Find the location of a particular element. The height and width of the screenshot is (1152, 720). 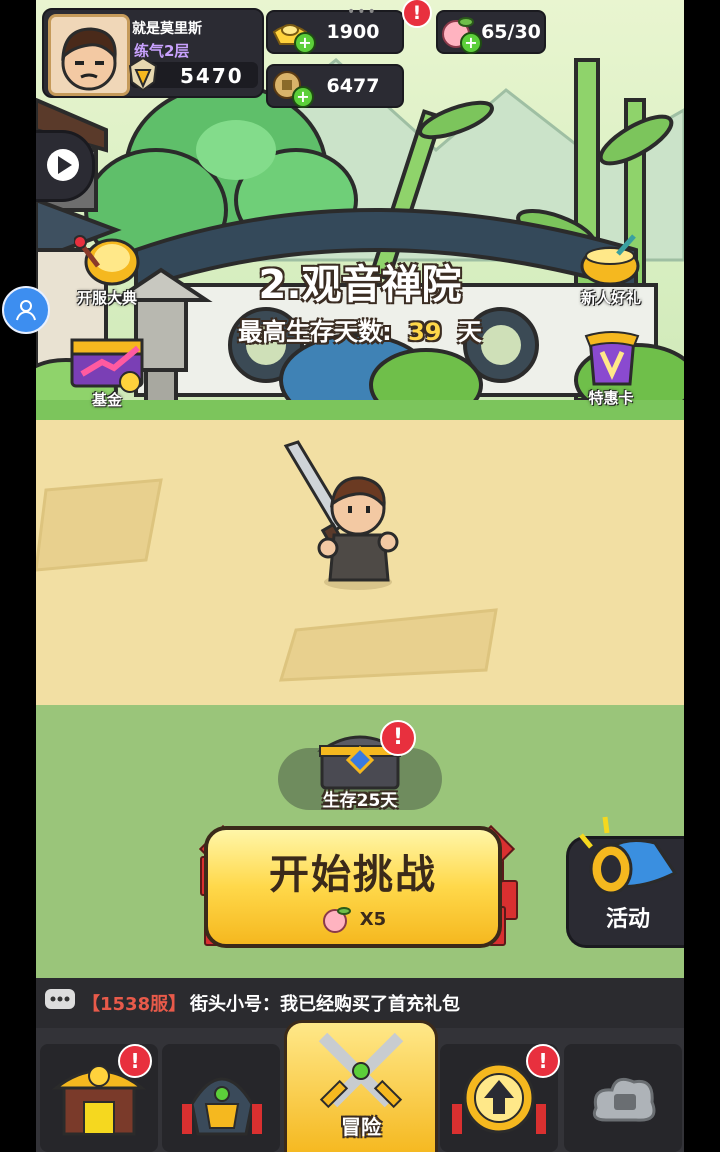

player-name: 就是莫里斯 is located at coordinates (167, 29).